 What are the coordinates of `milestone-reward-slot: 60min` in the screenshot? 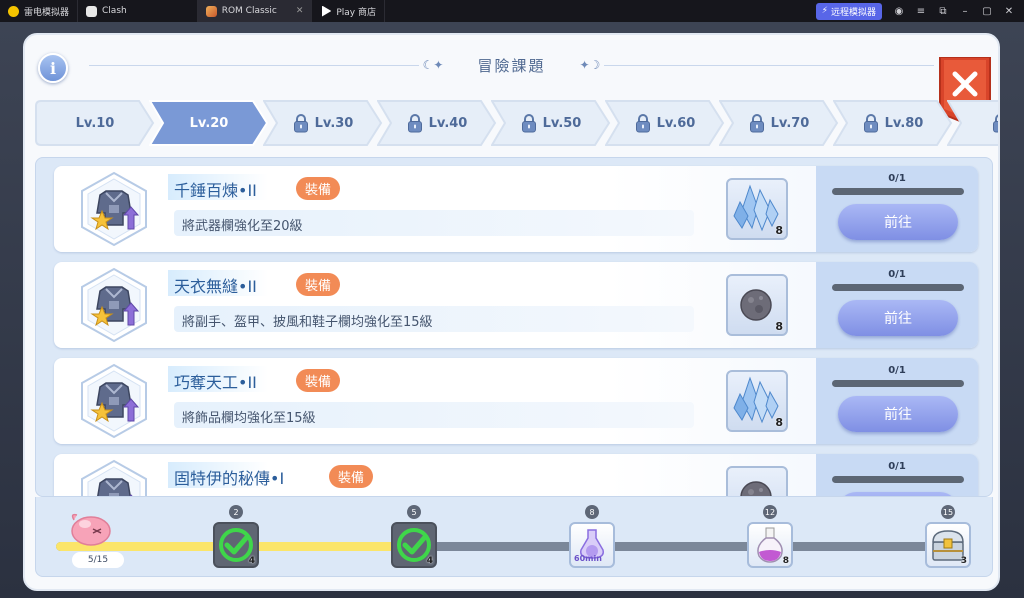 It's located at (592, 545).